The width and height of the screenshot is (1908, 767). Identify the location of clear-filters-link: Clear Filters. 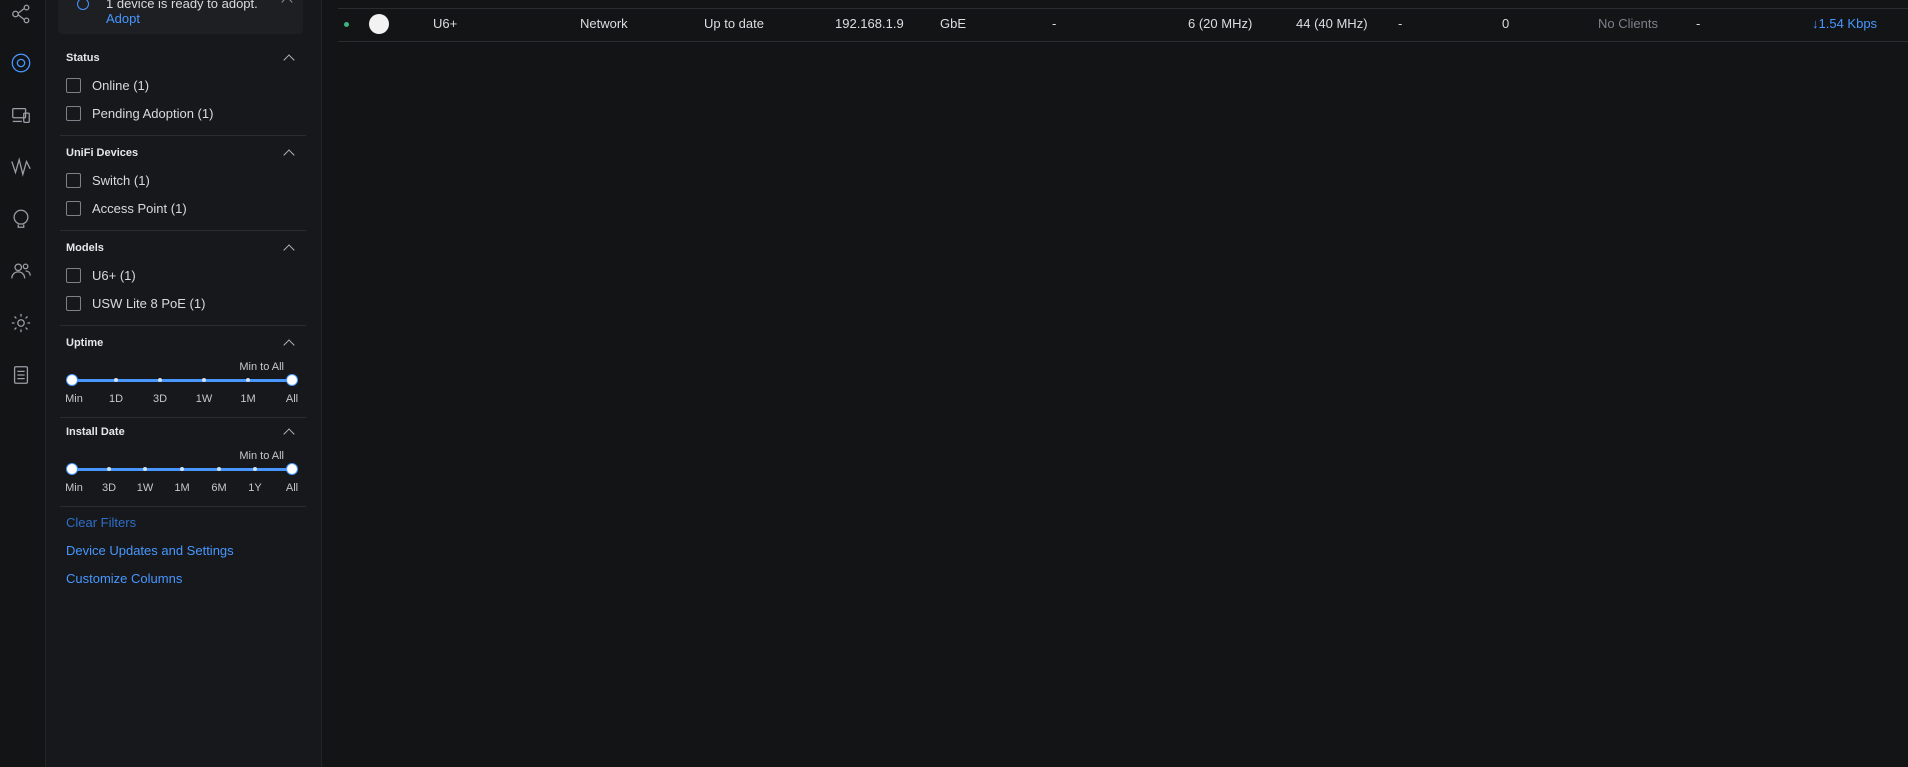
(101, 522).